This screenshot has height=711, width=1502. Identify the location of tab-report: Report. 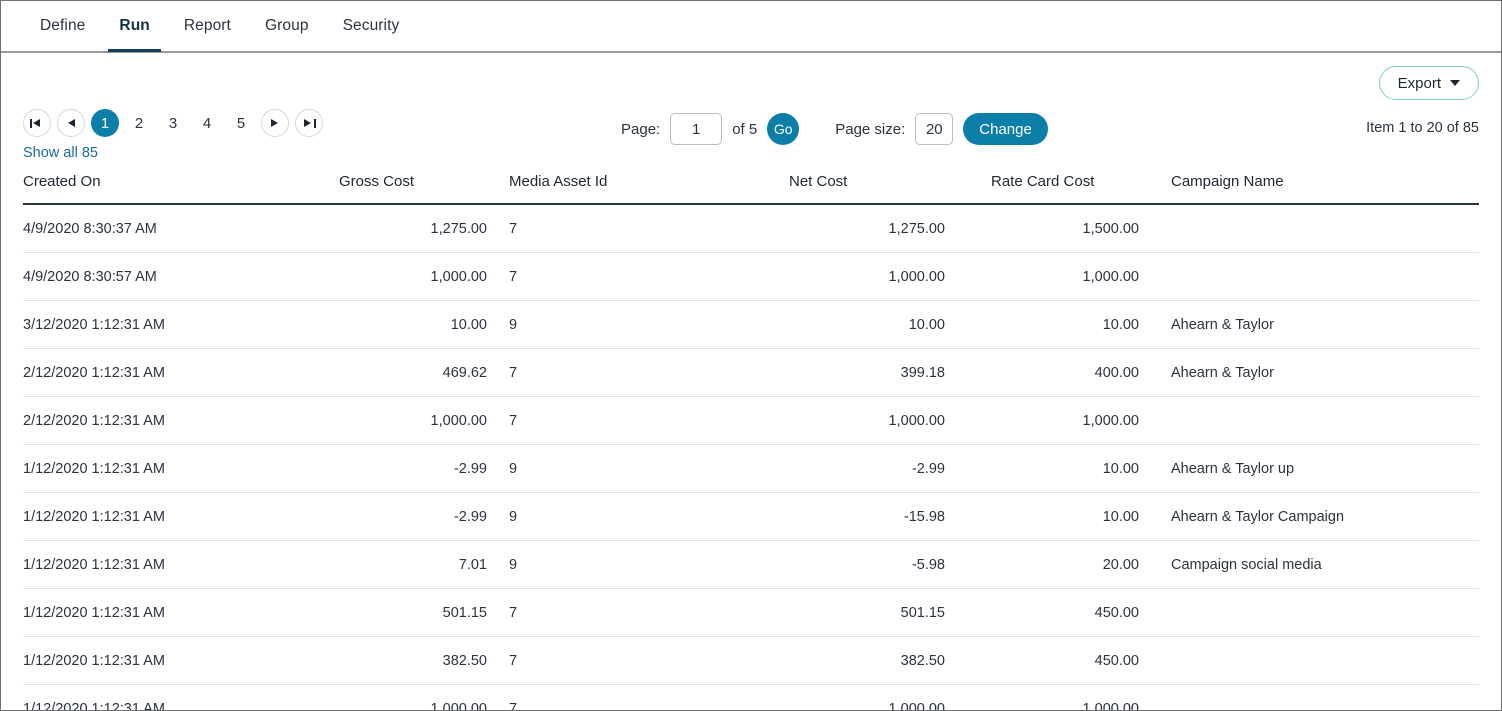
(207, 25).